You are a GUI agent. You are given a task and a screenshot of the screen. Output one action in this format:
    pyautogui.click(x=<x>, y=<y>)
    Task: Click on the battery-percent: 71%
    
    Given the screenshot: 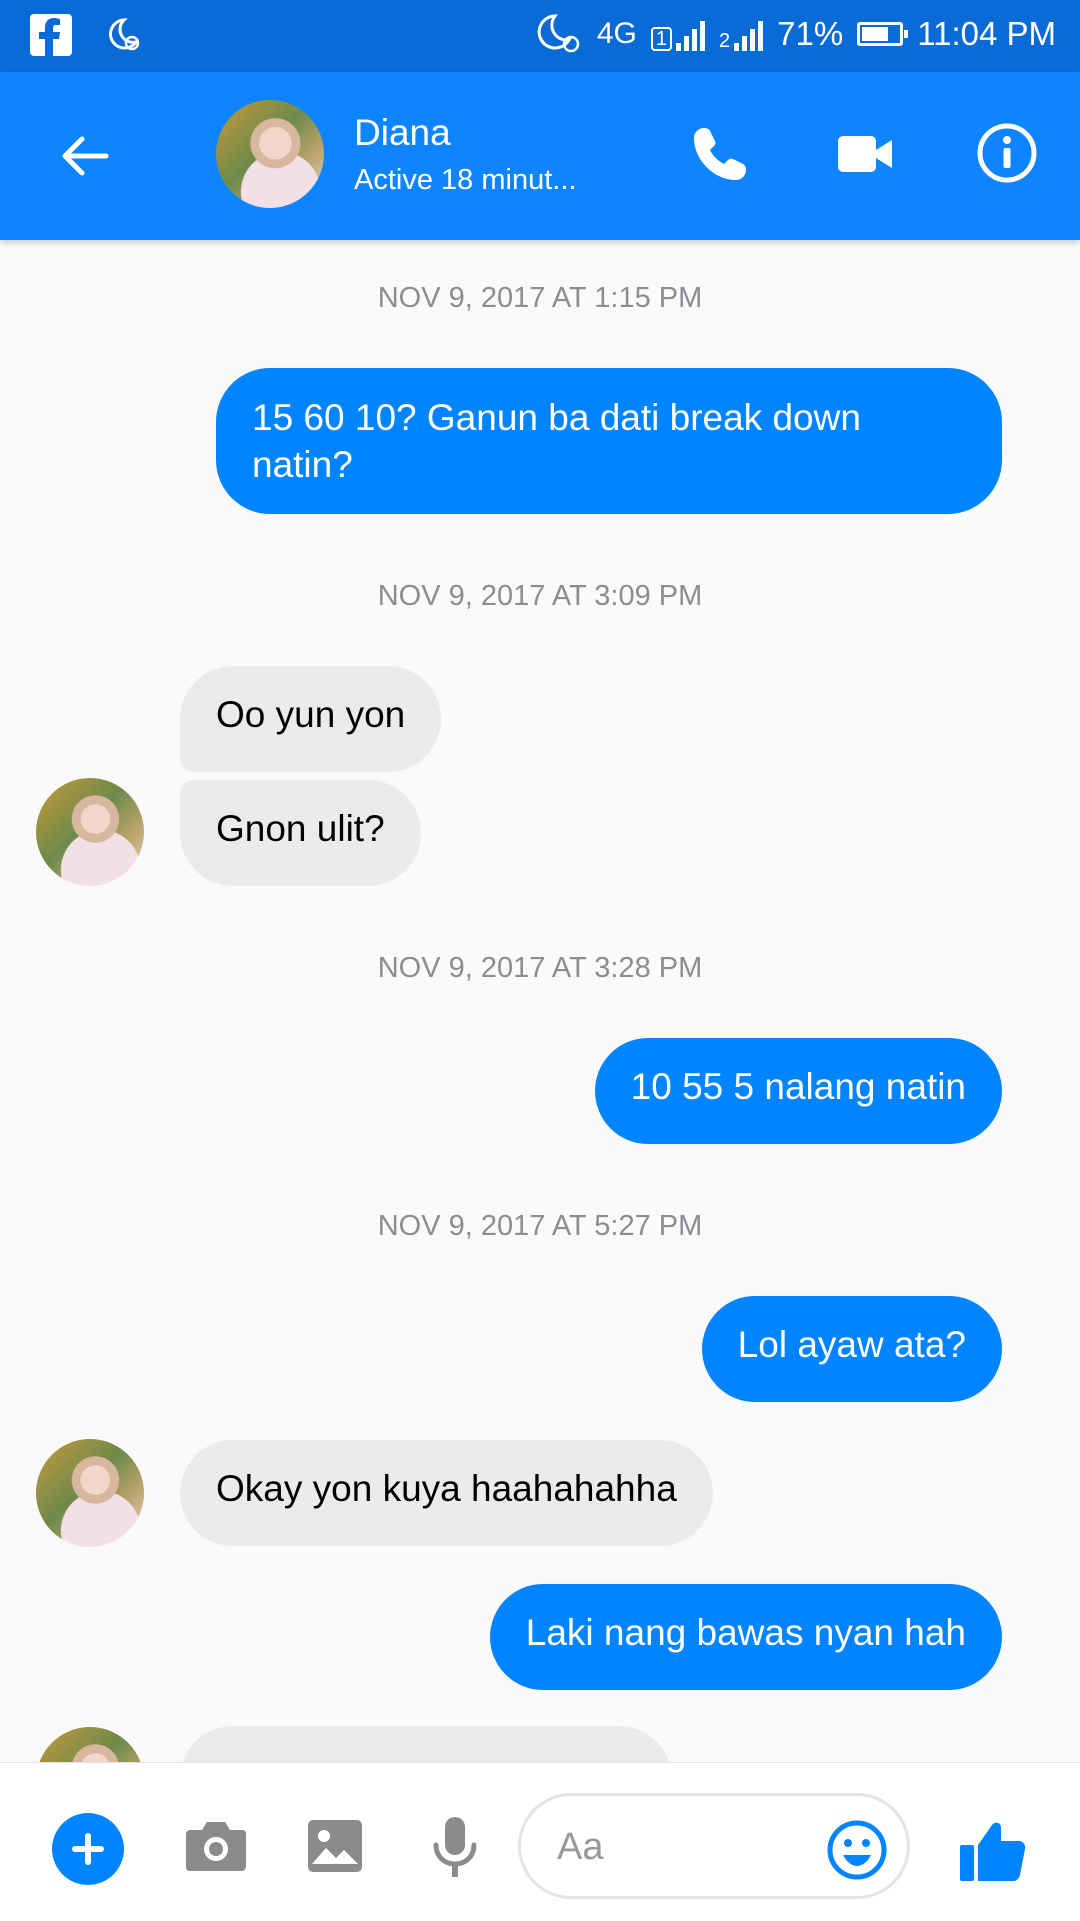 What is the action you would take?
    pyautogui.click(x=810, y=33)
    